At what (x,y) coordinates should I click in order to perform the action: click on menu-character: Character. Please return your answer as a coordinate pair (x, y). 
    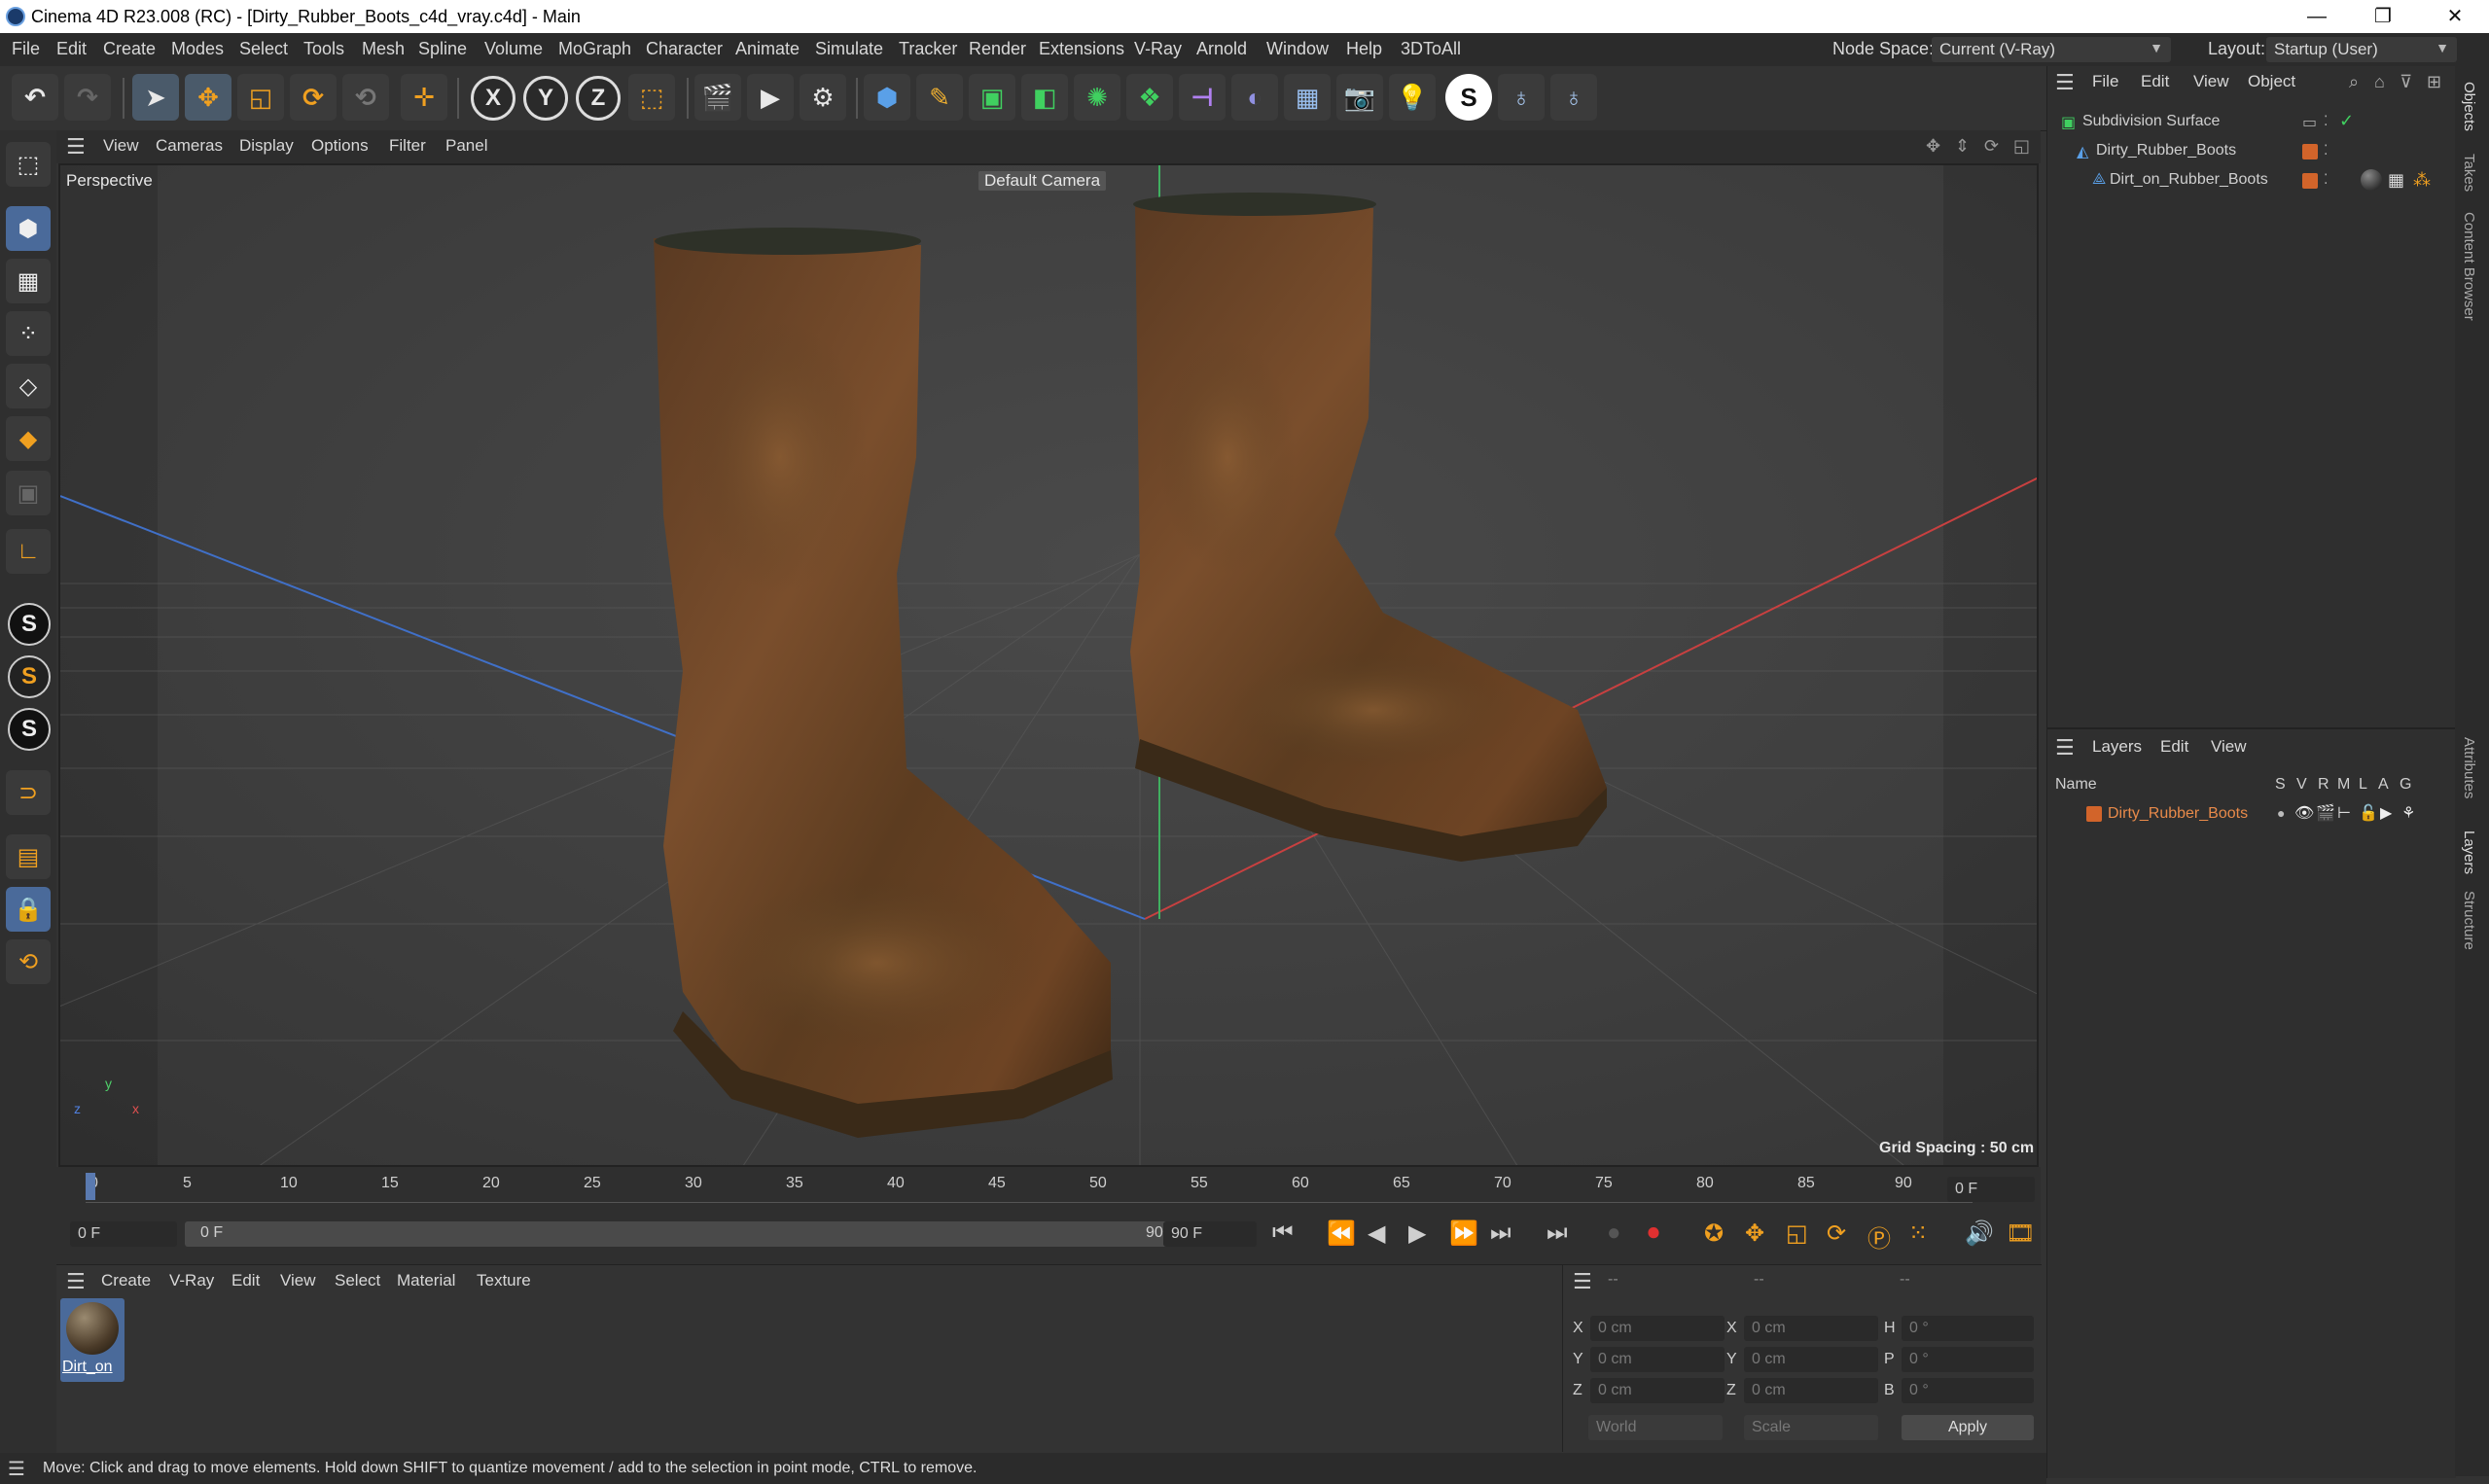
    Looking at the image, I should click on (684, 49).